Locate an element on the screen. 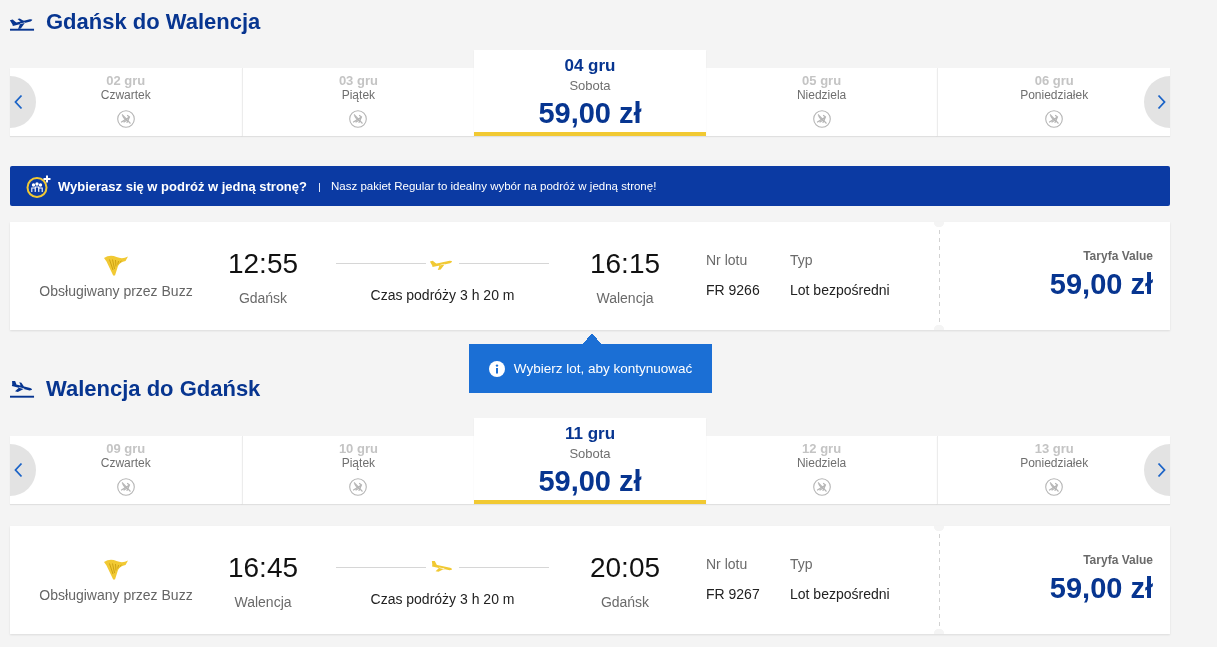  tab-date: 09 gru is located at coordinates (126, 448).